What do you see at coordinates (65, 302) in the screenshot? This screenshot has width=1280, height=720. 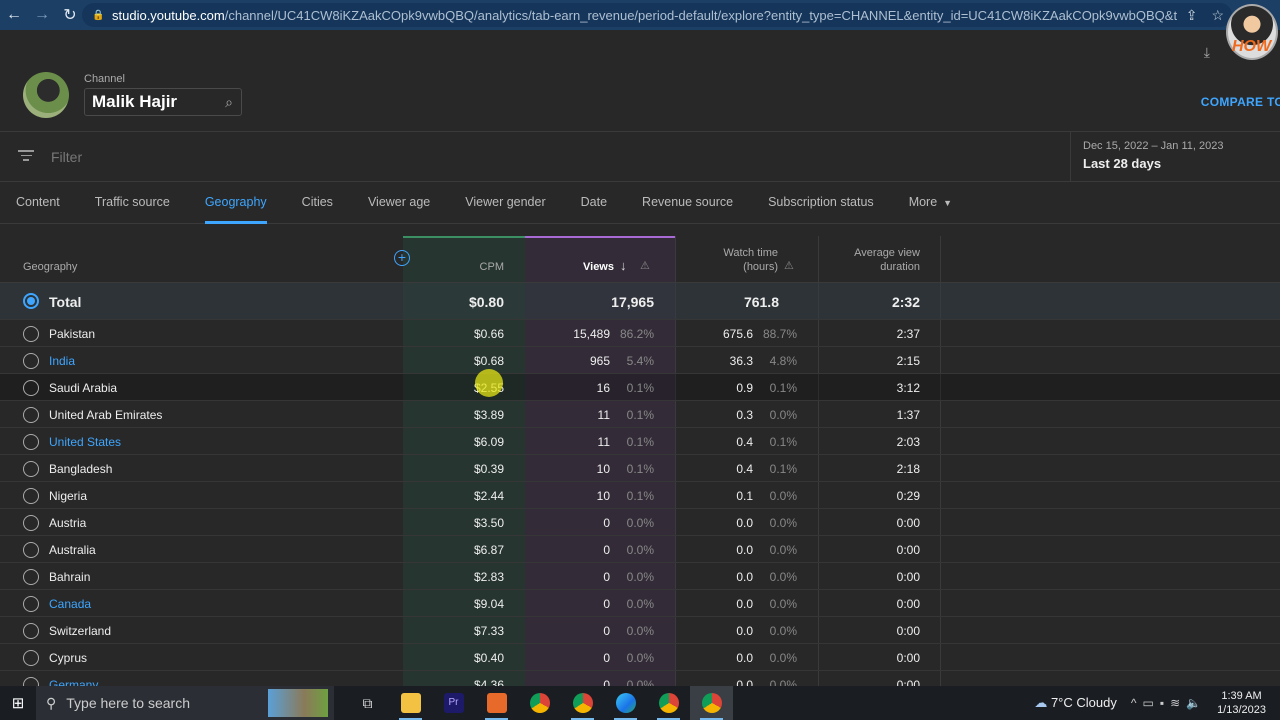 I see `row-name: Total` at bounding box center [65, 302].